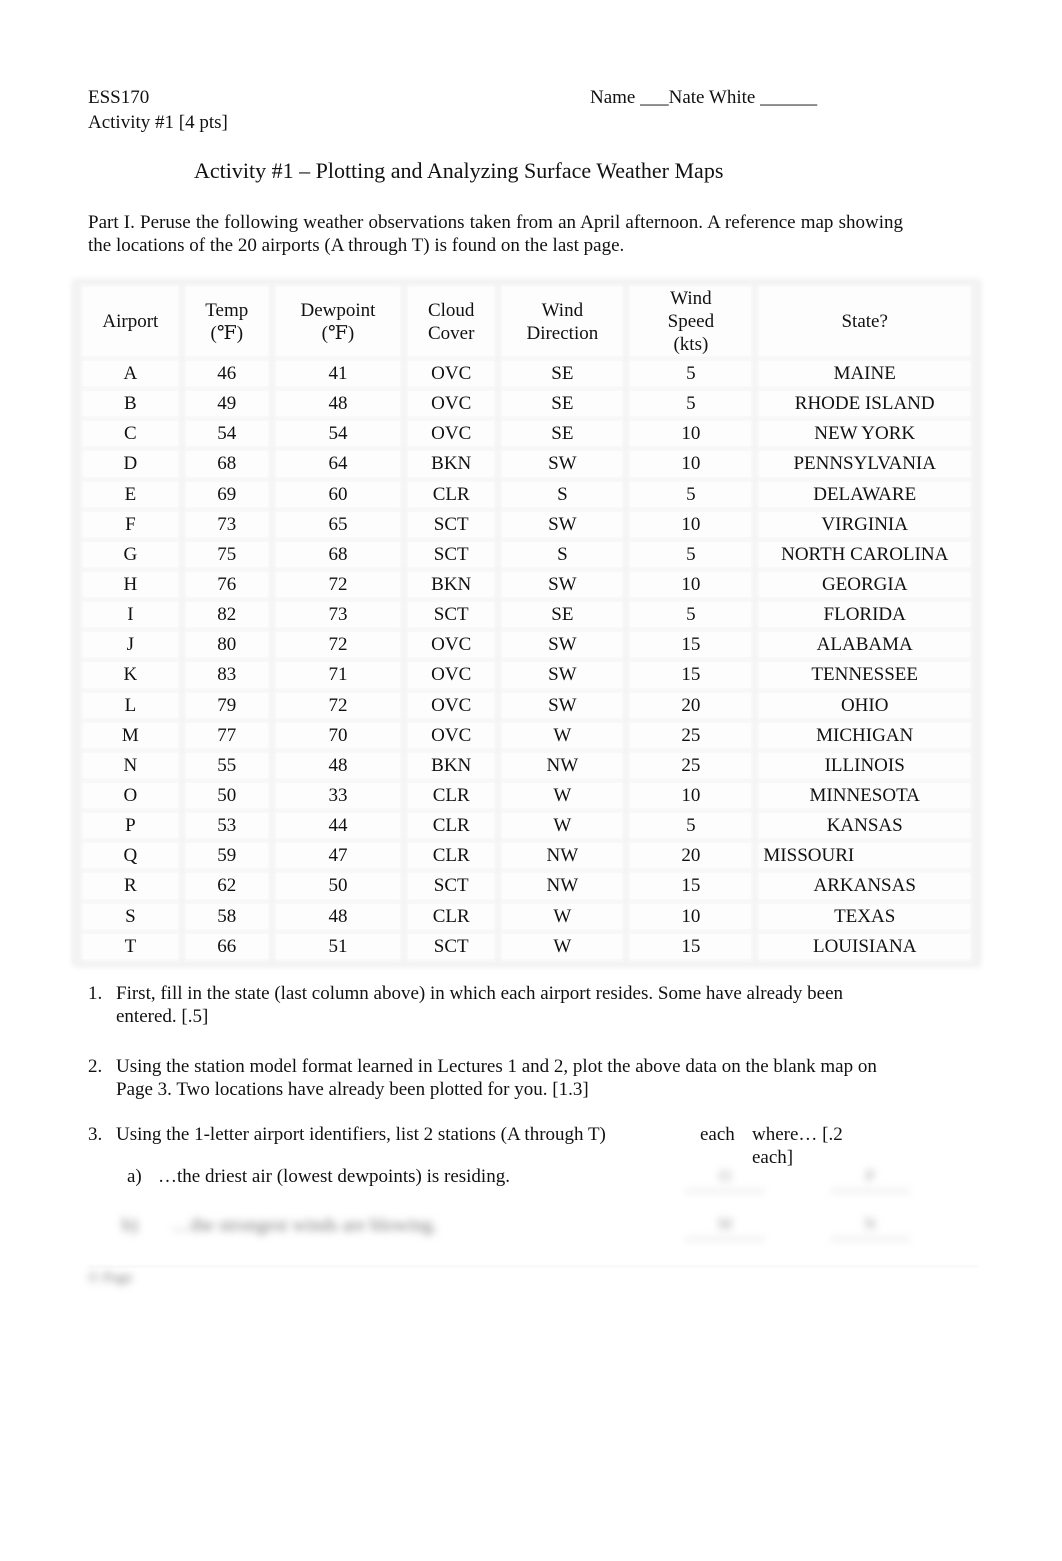 Image resolution: width=1062 pixels, height=1561 pixels. Describe the element at coordinates (119, 97) in the screenshot. I see `course-code: ESS170` at that location.